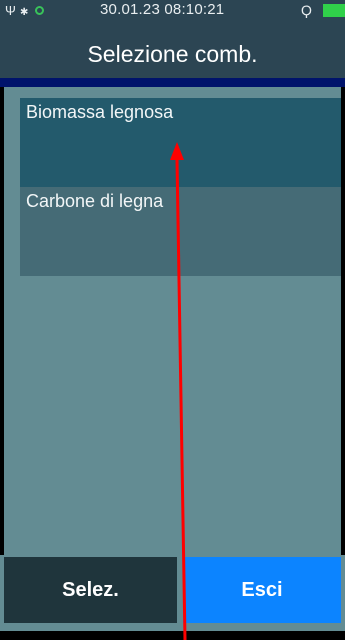 Image resolution: width=345 pixels, height=640 pixels. I want to click on list-item-label: Biomassa legnosa, so click(100, 112).